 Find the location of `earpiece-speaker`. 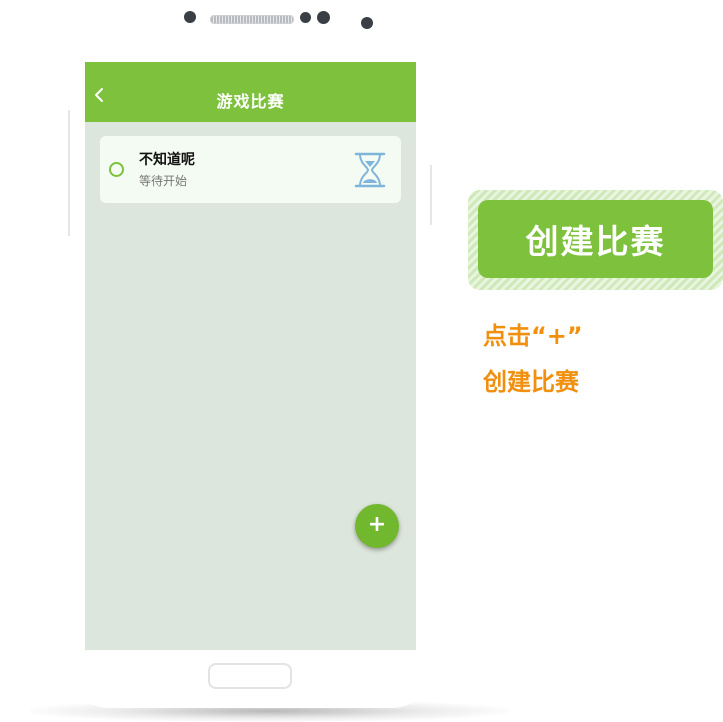

earpiece-speaker is located at coordinates (252, 19).